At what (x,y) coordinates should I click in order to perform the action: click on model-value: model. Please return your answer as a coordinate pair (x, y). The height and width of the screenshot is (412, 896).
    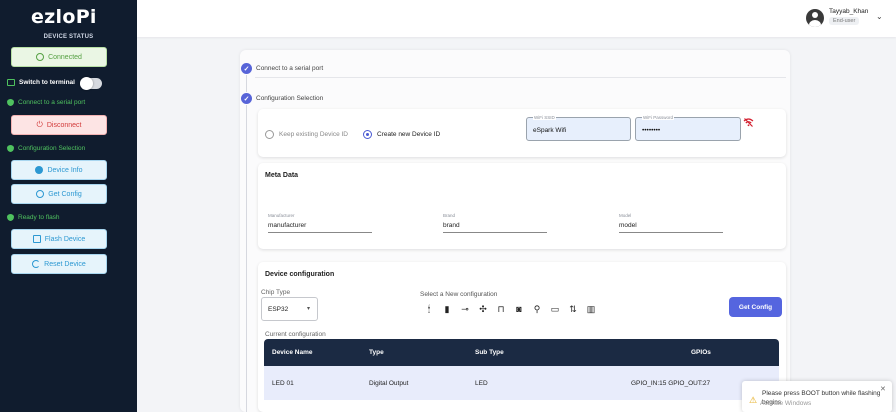
    Looking at the image, I should click on (628, 225).